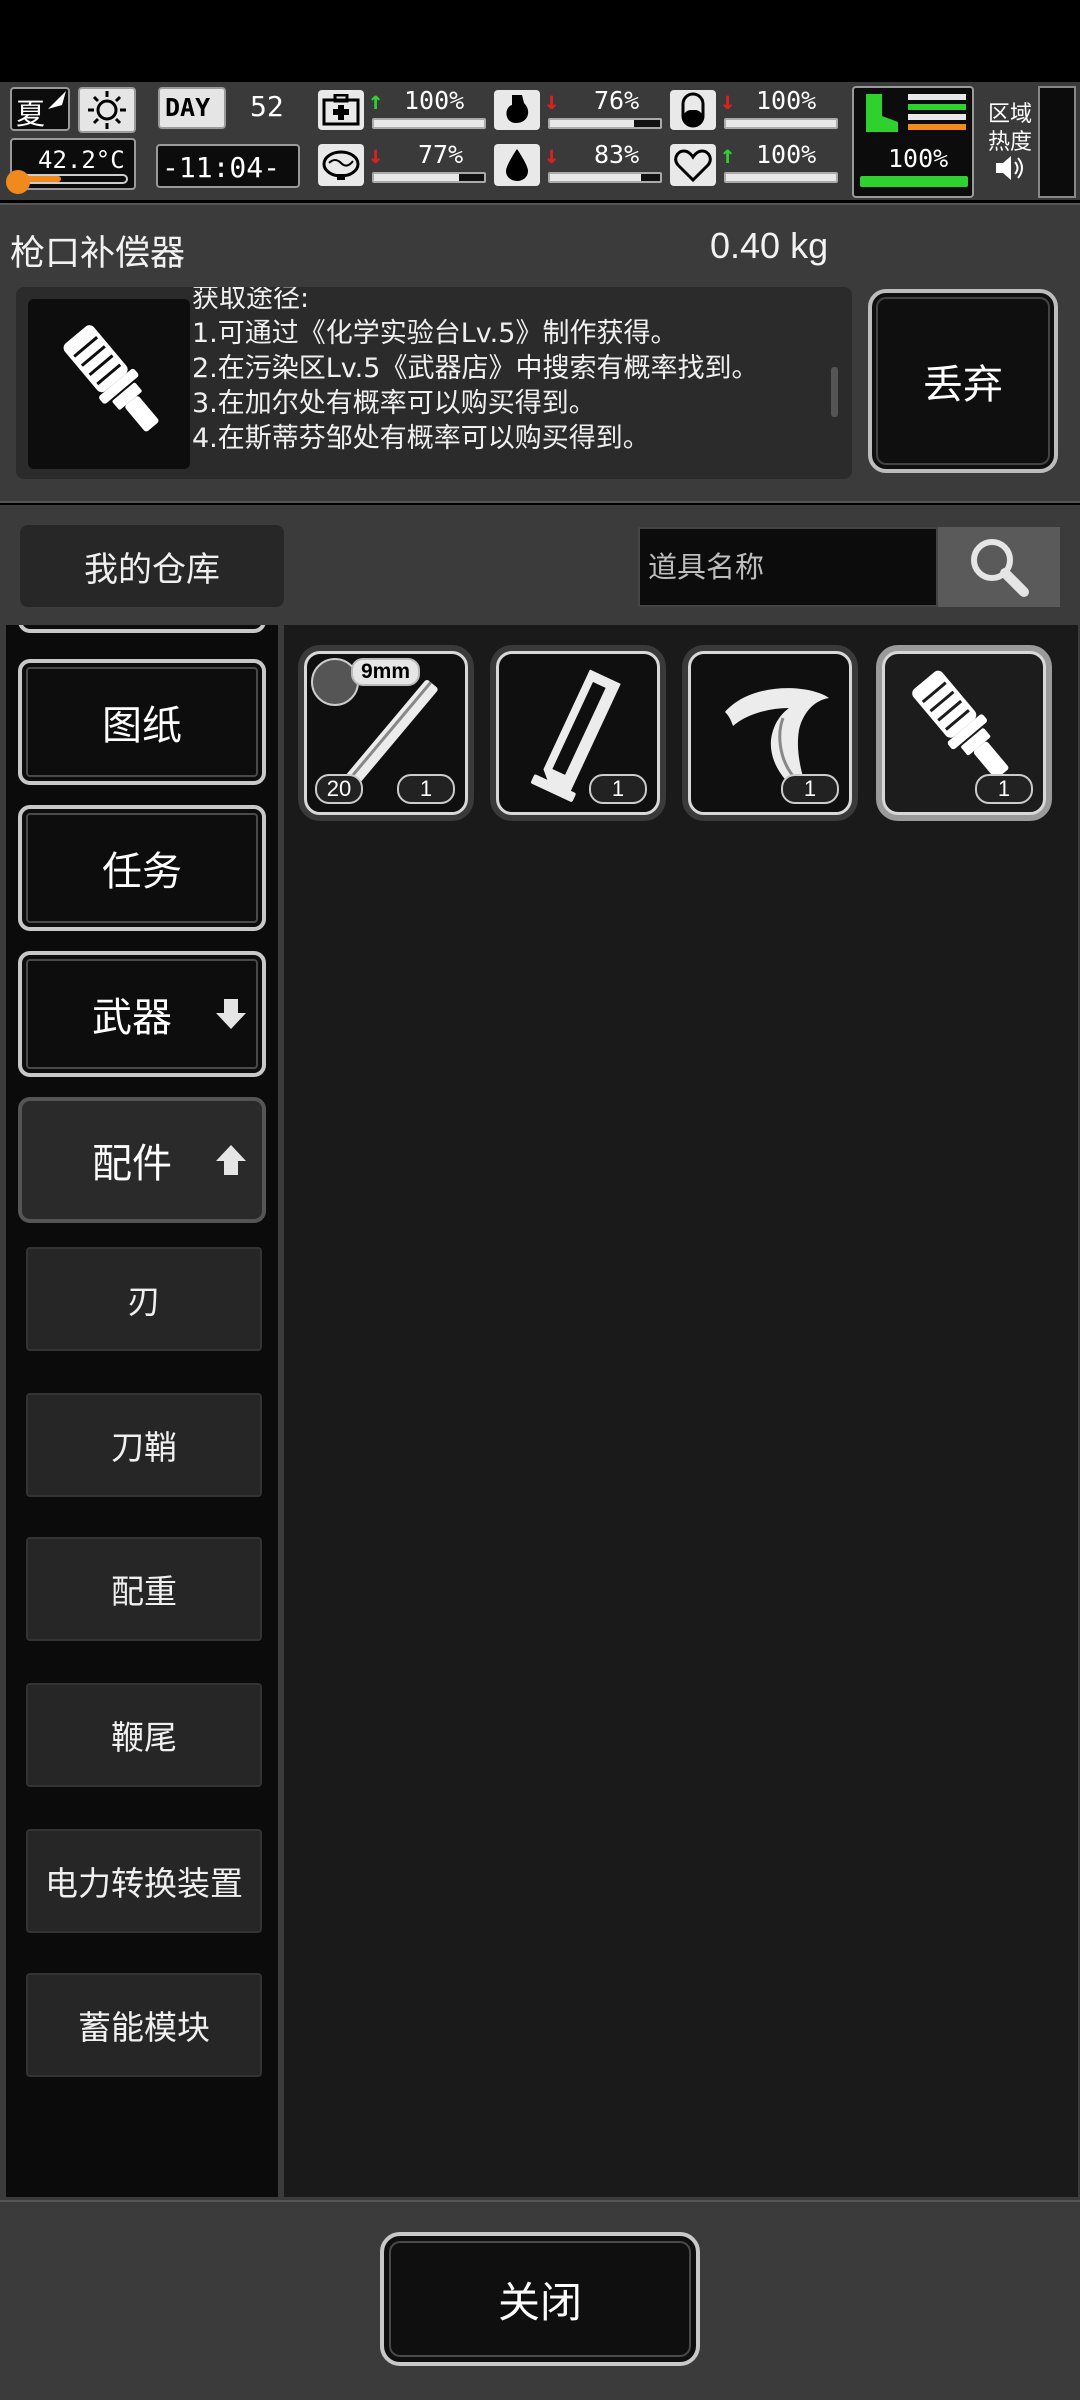 The height and width of the screenshot is (2400, 1080). Describe the element at coordinates (435, 333) in the screenshot. I see `description-line: 1.可通过《化学实验台Lv.5》制作获得。` at that location.